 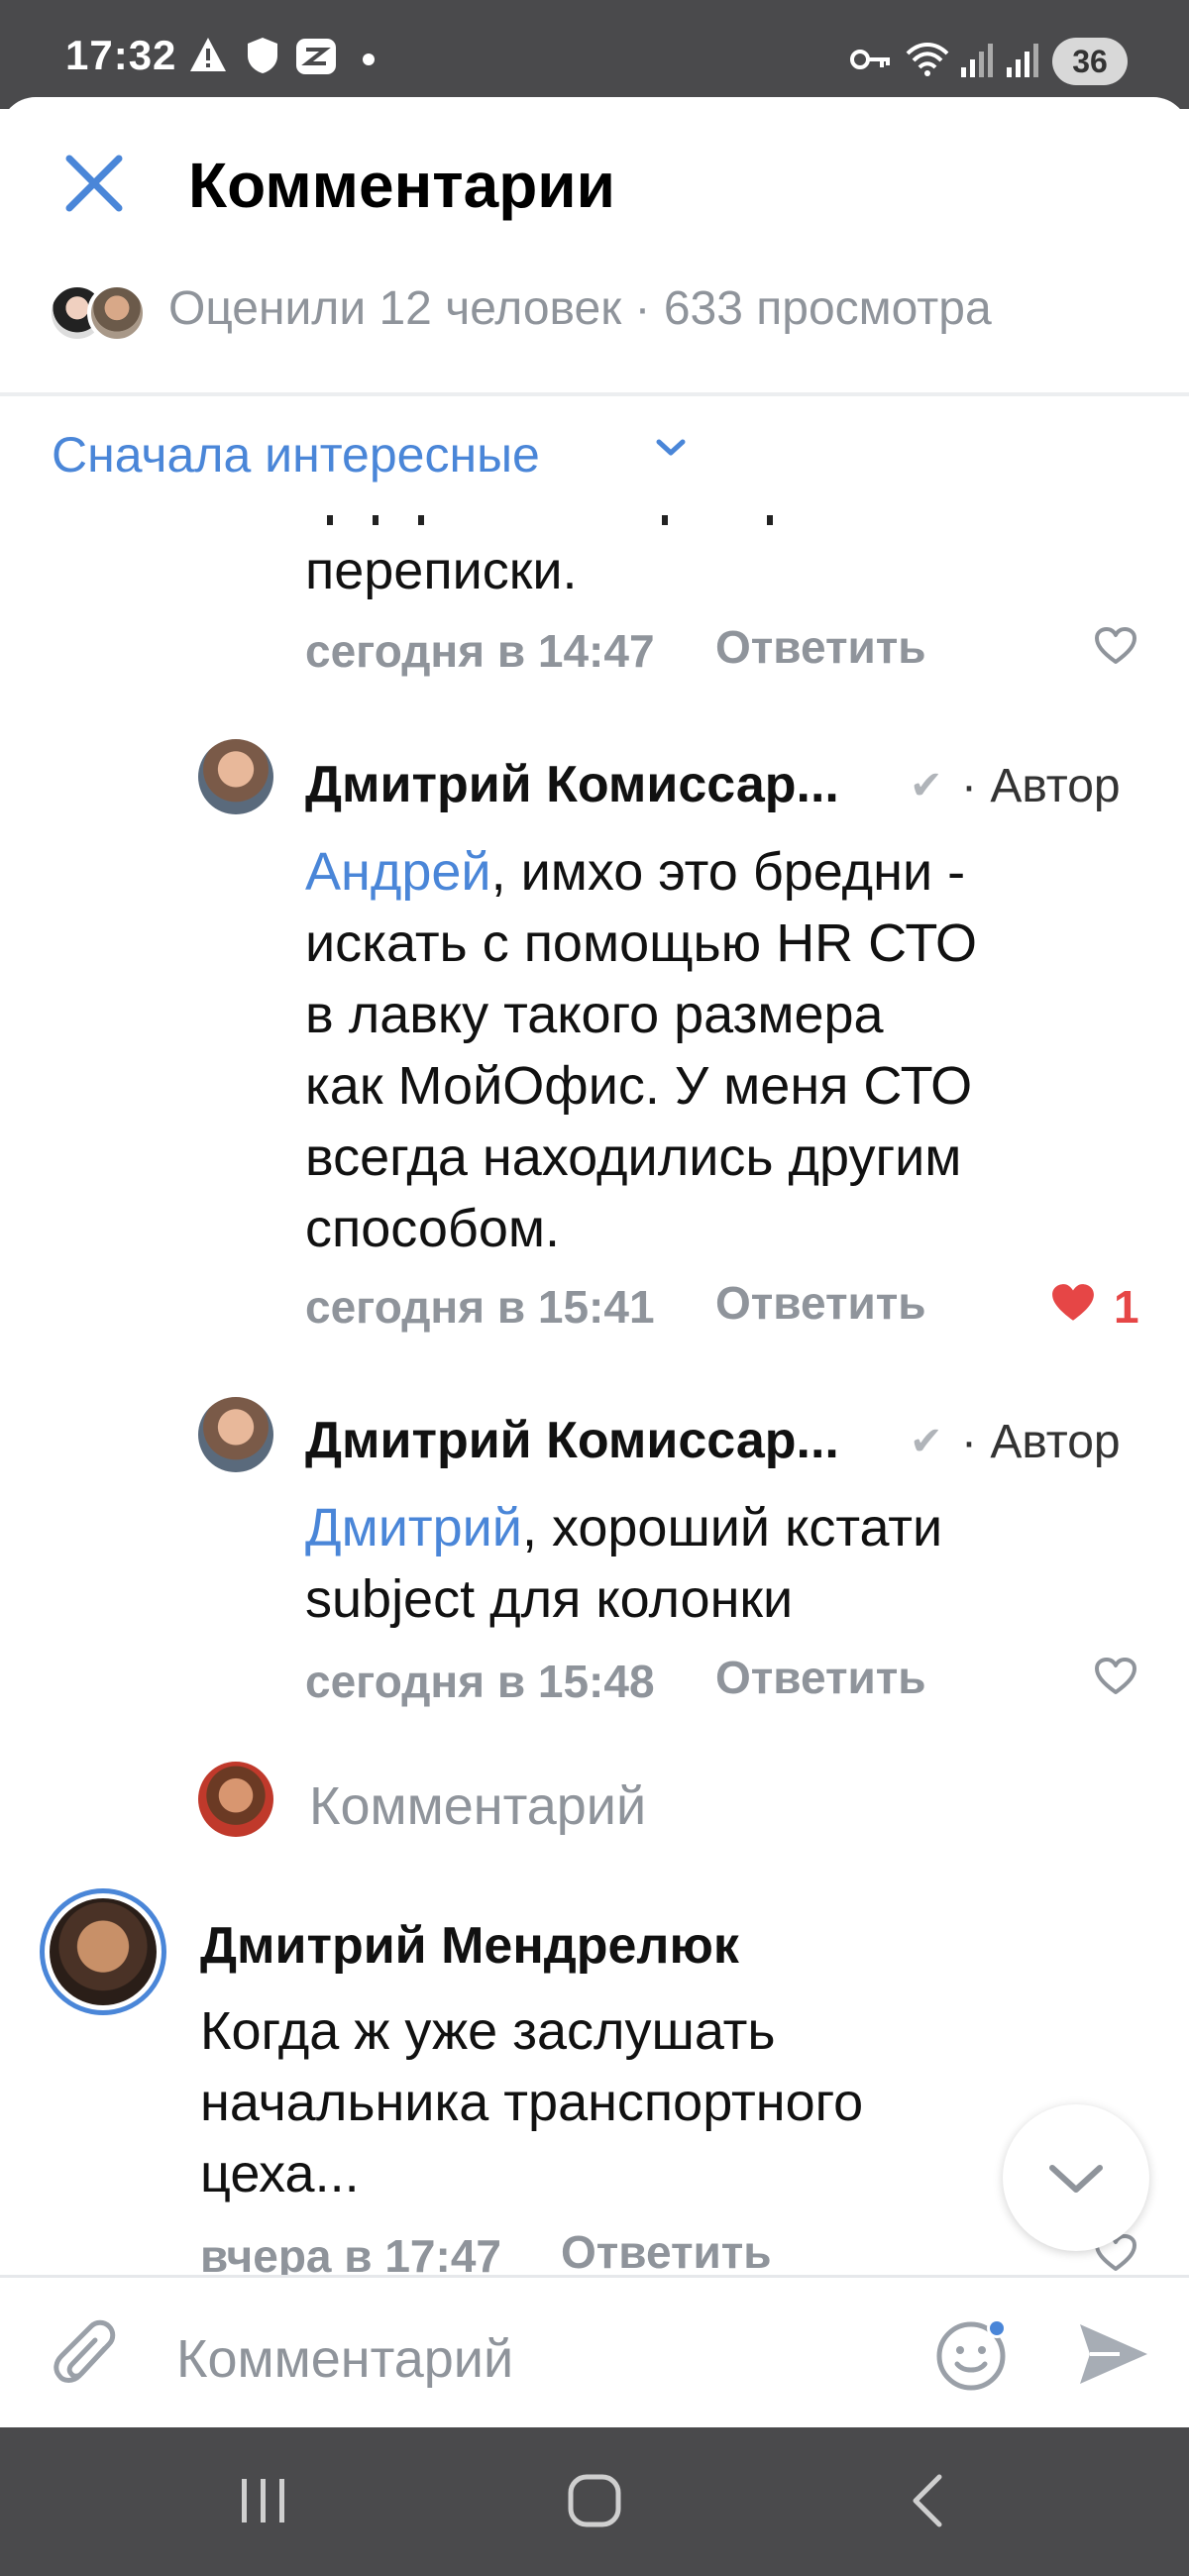 What do you see at coordinates (1104, 1307) in the screenshot?
I see `like-button: 1` at bounding box center [1104, 1307].